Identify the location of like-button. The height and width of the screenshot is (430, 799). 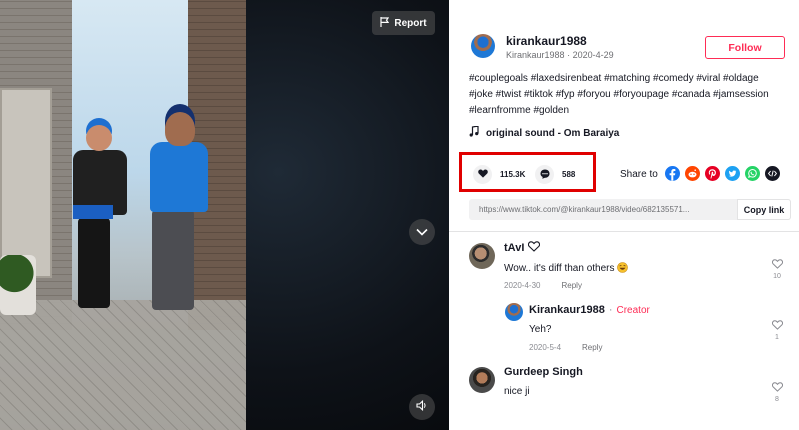
(482, 174).